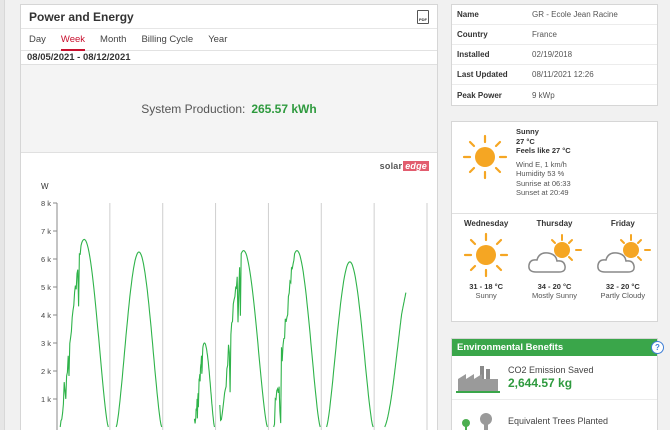 Image resolution: width=670 pixels, height=430 pixels. Describe the element at coordinates (46, 343) in the screenshot. I see `y-tick-label: 3 k` at that location.